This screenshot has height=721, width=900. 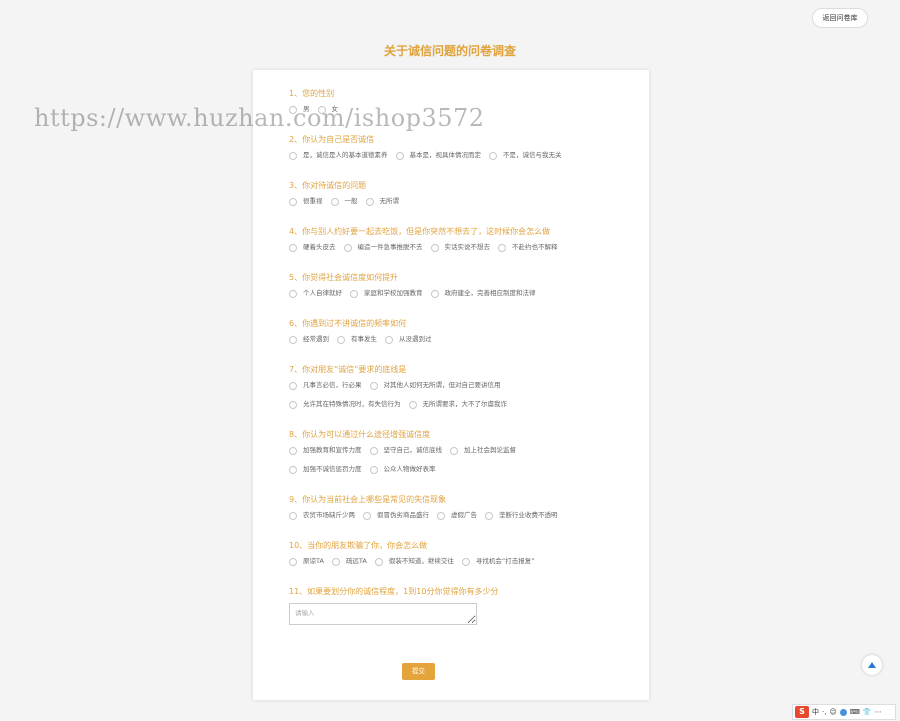 I want to click on ime-logo-icon: S, so click(x=802, y=712).